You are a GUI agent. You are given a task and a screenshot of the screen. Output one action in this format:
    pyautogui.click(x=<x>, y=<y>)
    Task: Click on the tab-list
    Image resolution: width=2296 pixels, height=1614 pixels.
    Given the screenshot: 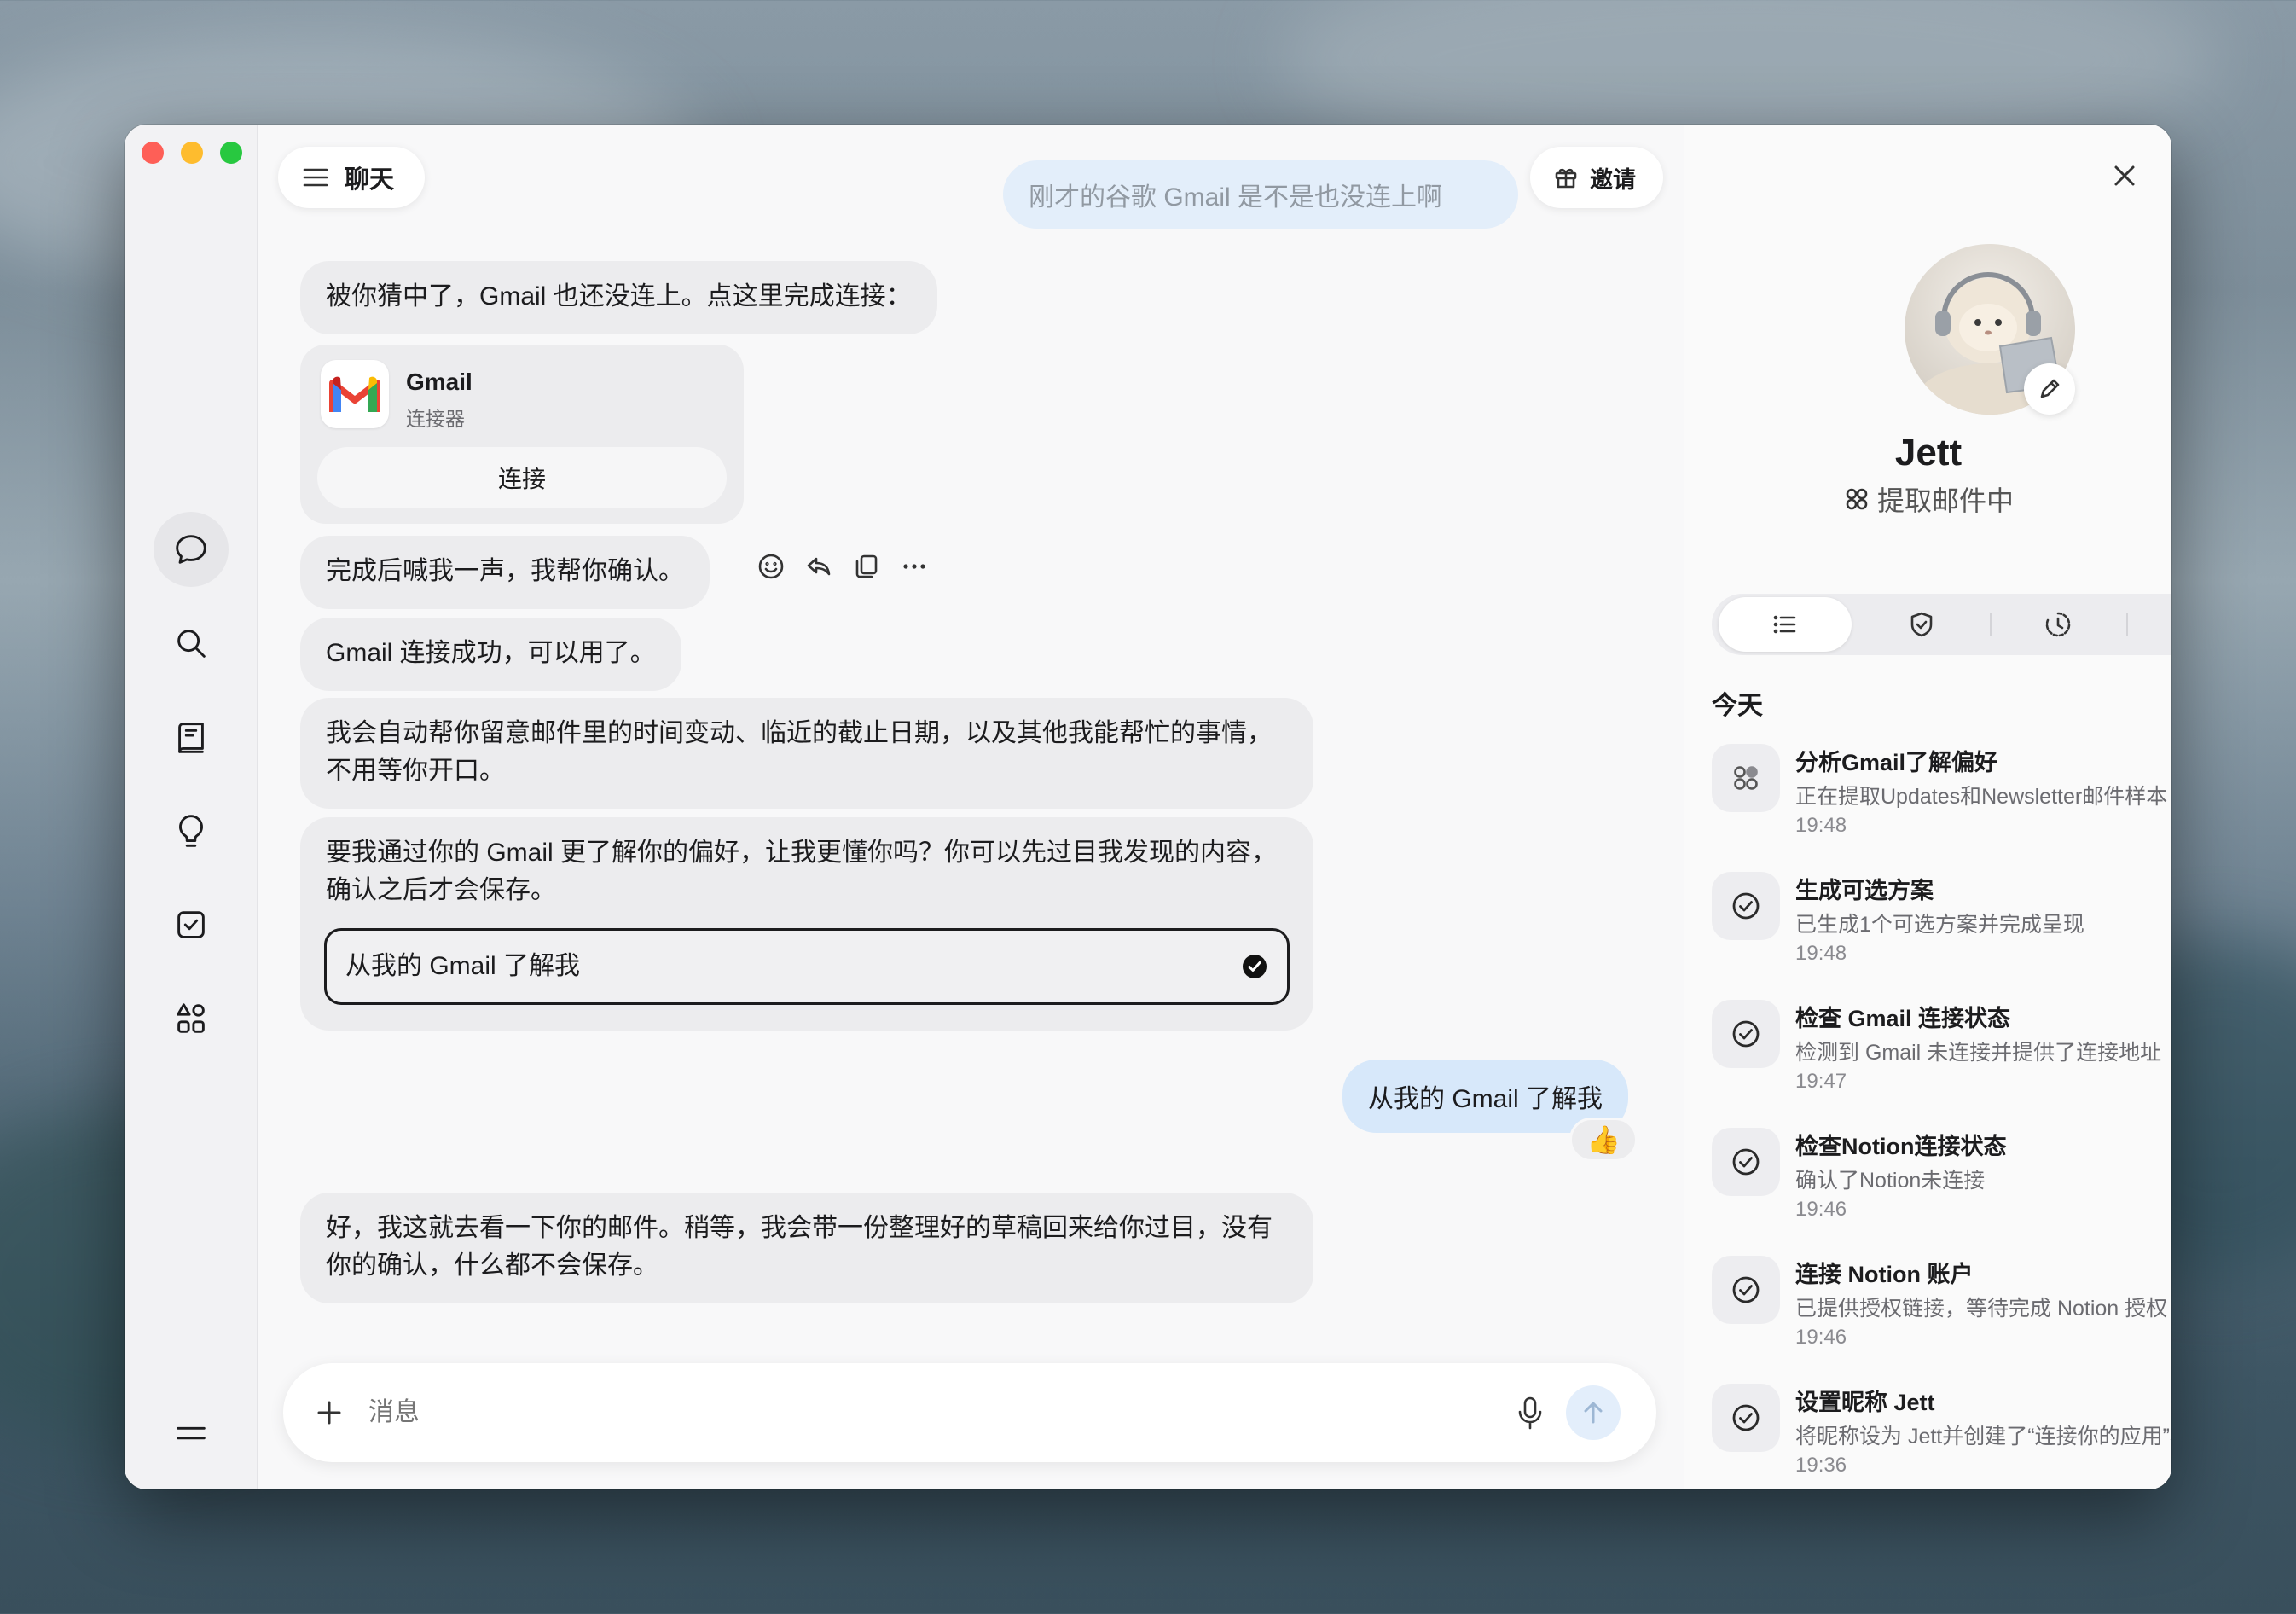 What is the action you would take?
    pyautogui.click(x=1785, y=624)
    